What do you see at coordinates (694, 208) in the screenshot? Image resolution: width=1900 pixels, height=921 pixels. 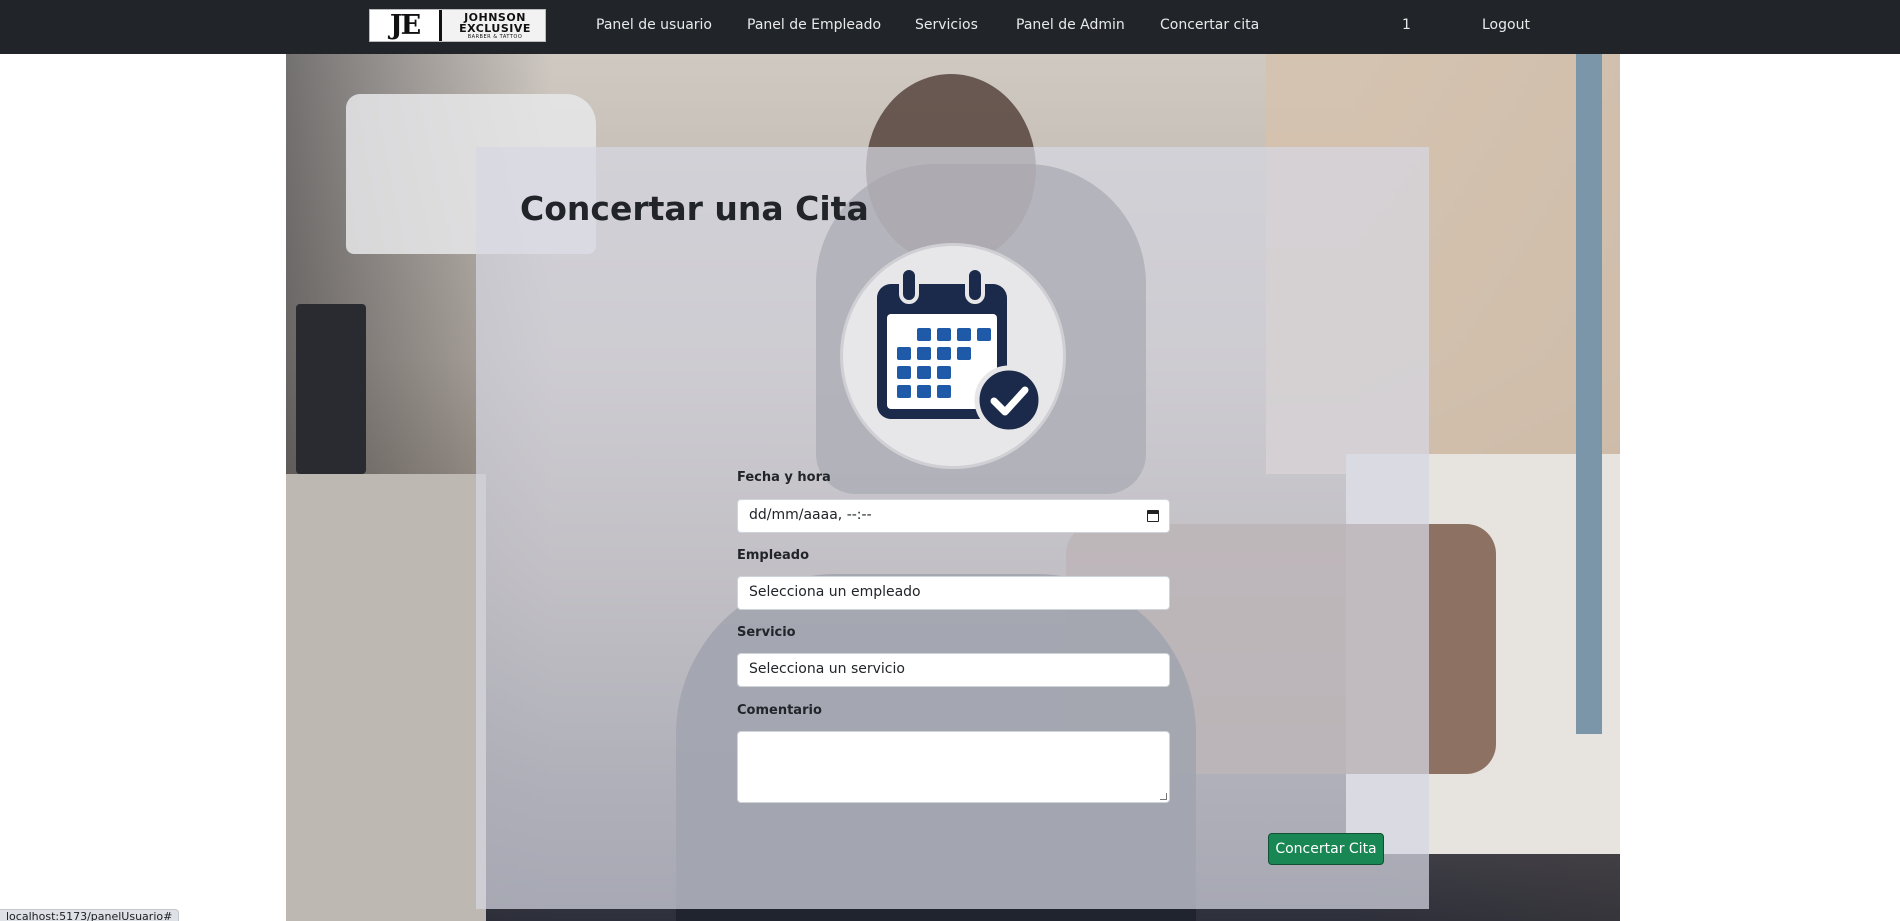 I see `page-title: Concertar una Cita` at bounding box center [694, 208].